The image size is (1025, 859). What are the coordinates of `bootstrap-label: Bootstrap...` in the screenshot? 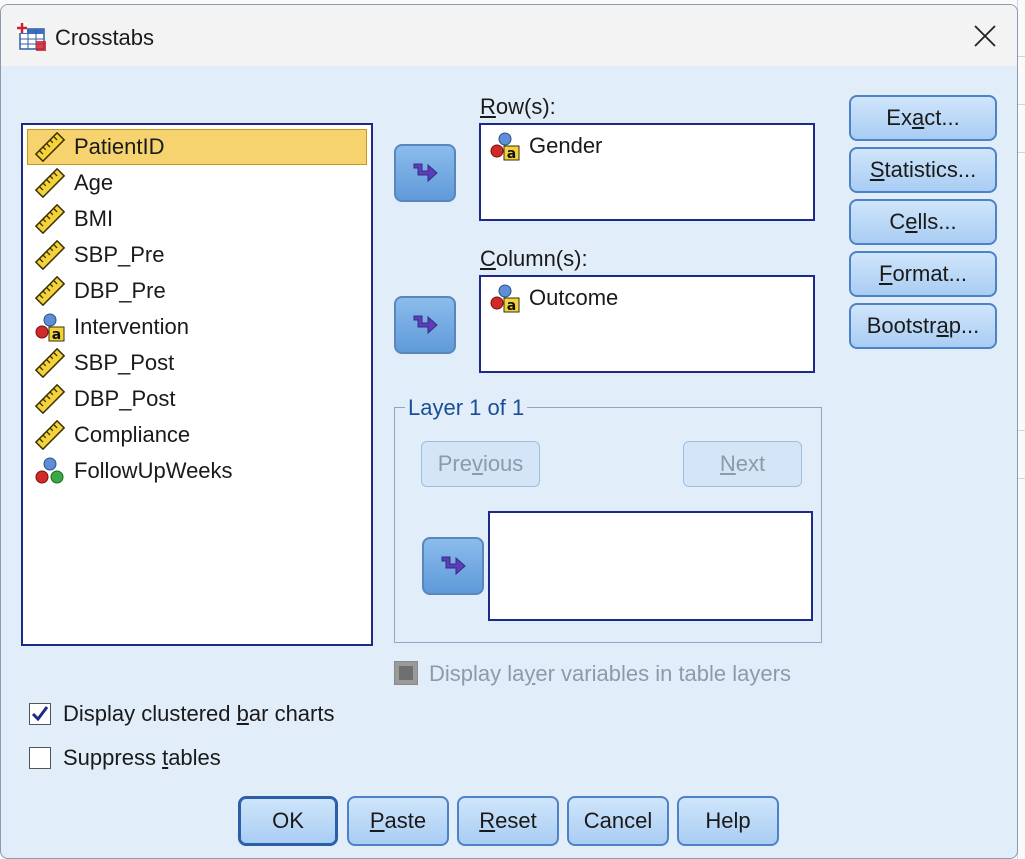 It's located at (923, 325).